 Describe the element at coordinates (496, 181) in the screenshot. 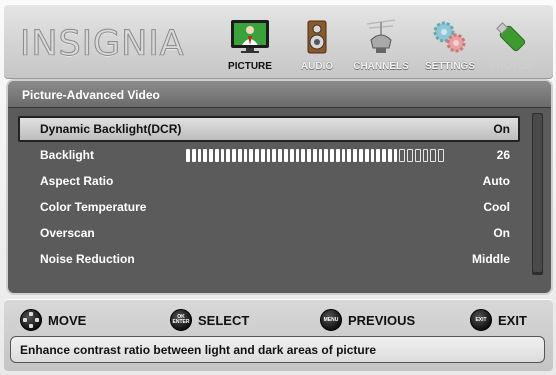

I see `setting-value: Auto` at that location.